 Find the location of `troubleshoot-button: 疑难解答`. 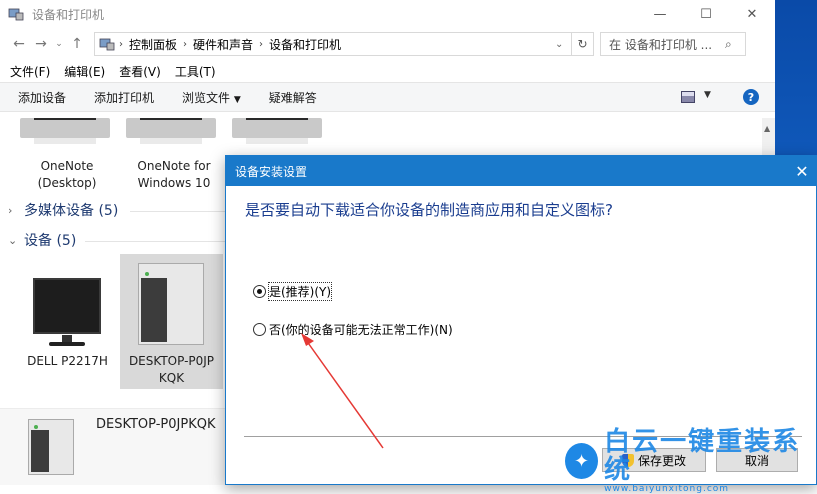

troubleshoot-button: 疑难解答 is located at coordinates (293, 97).